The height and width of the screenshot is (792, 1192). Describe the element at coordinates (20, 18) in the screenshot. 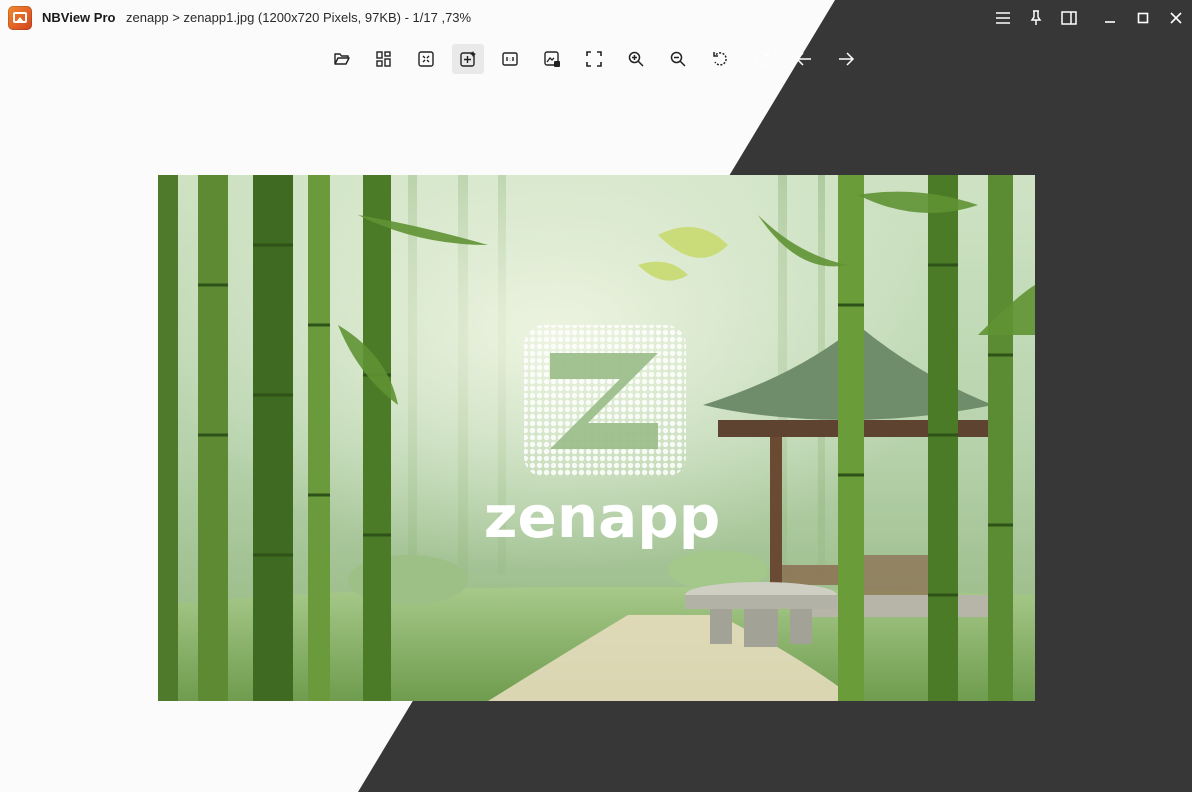

I see `app-logo-icon` at that location.